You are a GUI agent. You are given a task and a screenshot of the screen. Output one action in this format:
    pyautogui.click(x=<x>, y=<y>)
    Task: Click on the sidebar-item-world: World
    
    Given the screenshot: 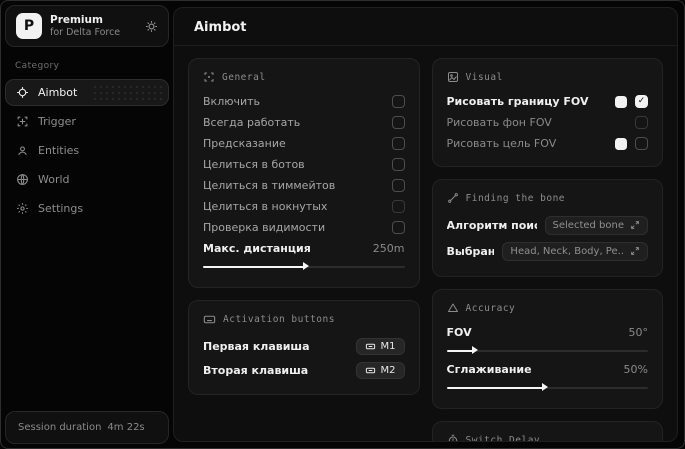 What is the action you would take?
    pyautogui.click(x=87, y=179)
    